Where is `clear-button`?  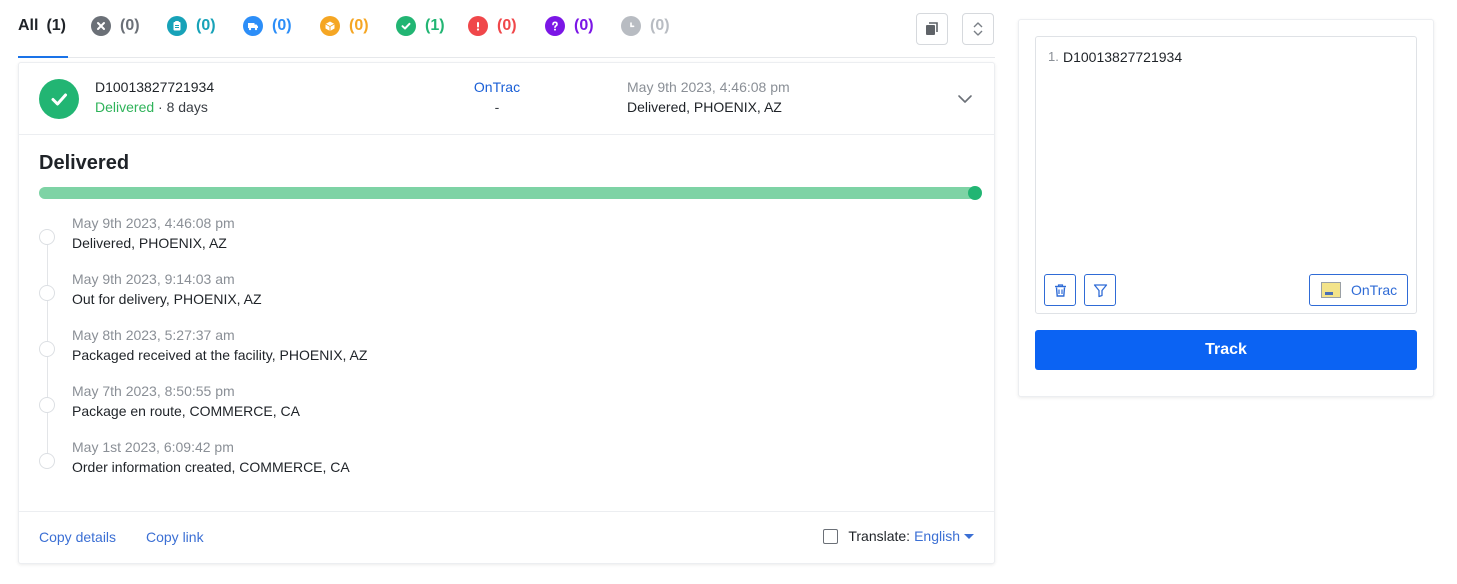
clear-button is located at coordinates (1060, 290).